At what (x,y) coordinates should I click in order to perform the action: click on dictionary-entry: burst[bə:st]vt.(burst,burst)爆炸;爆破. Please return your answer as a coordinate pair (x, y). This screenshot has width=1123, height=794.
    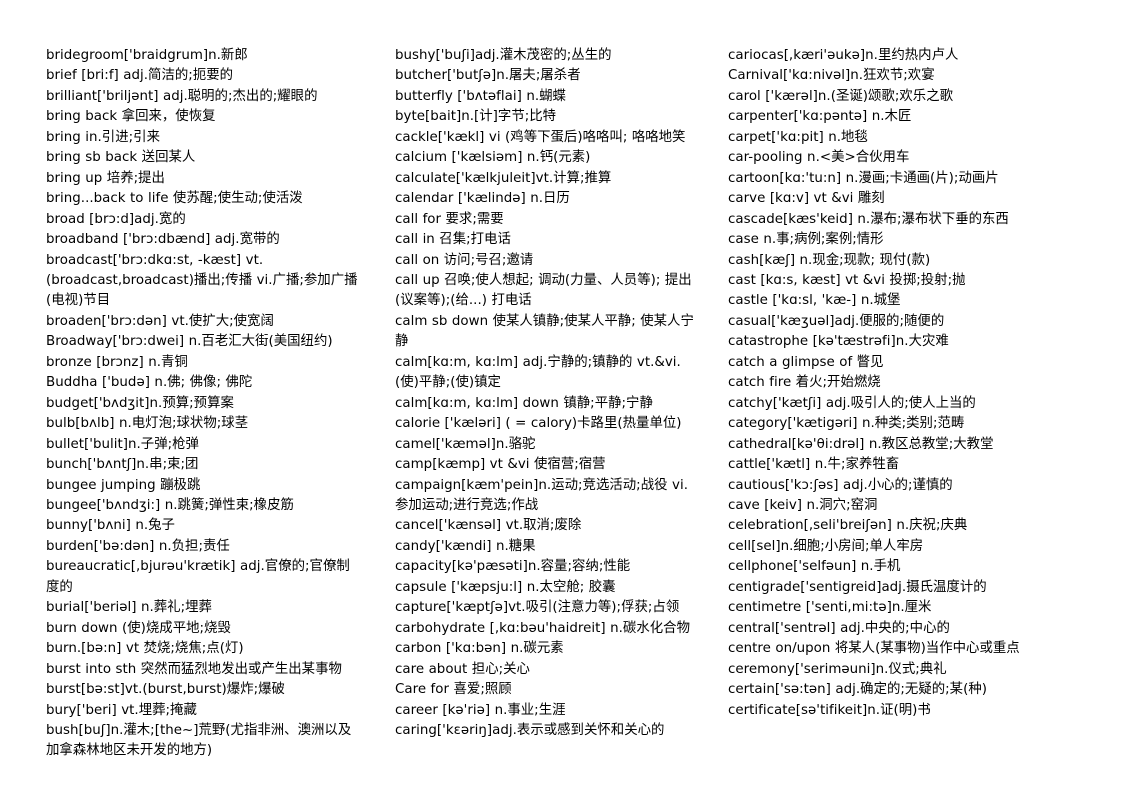
    Looking at the image, I should click on (165, 690).